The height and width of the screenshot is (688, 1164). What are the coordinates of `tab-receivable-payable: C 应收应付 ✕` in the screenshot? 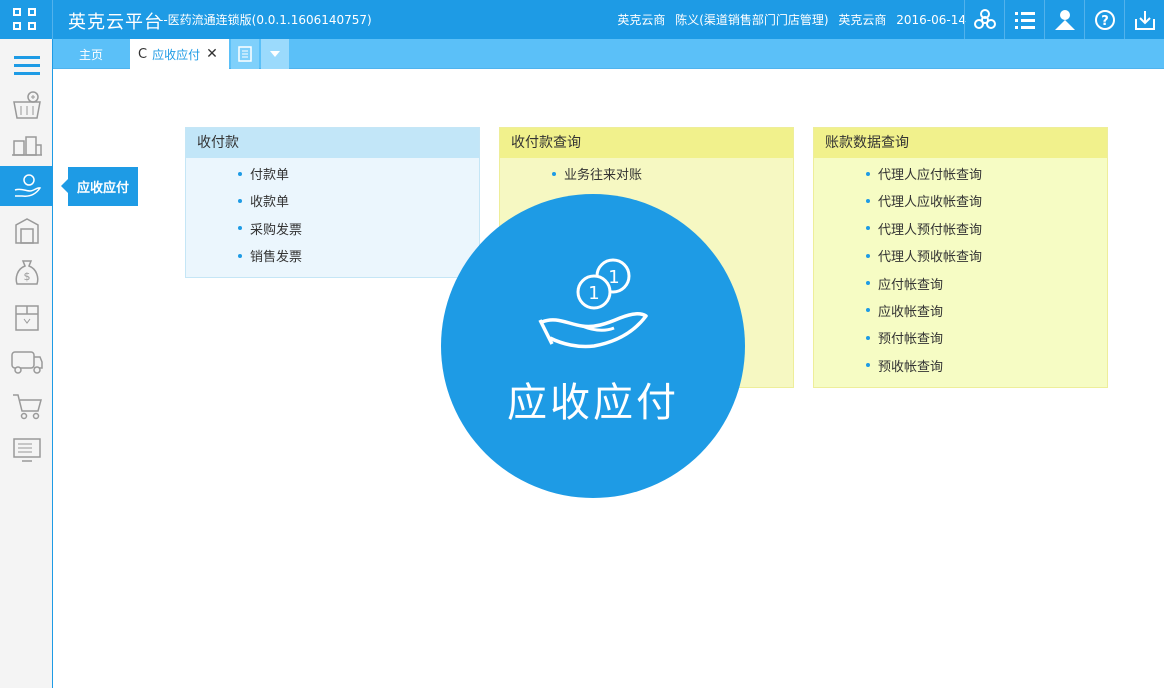 It's located at (179, 54).